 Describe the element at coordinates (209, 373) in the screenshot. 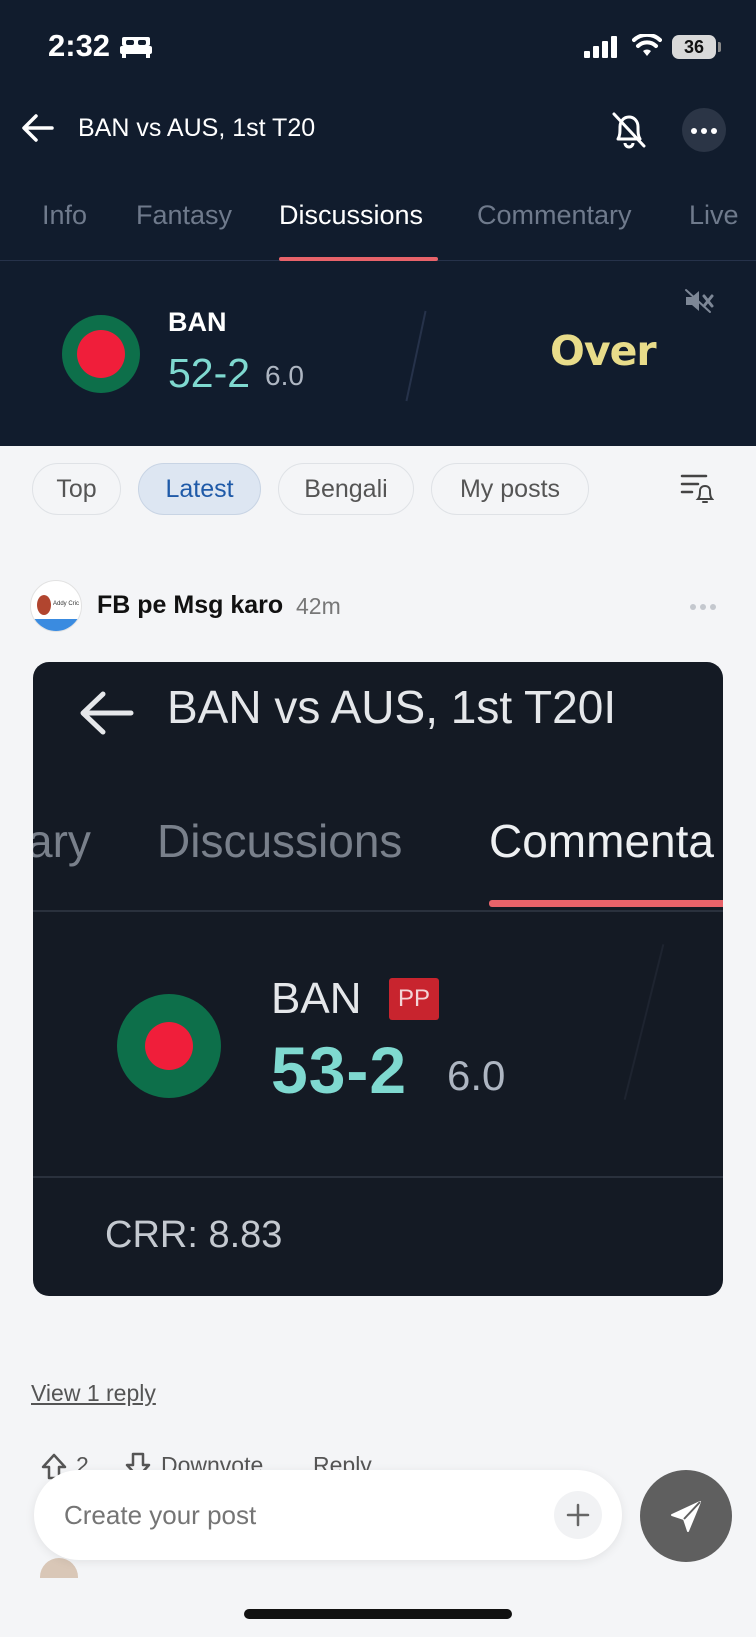

I see `team-score: 52-2` at that location.